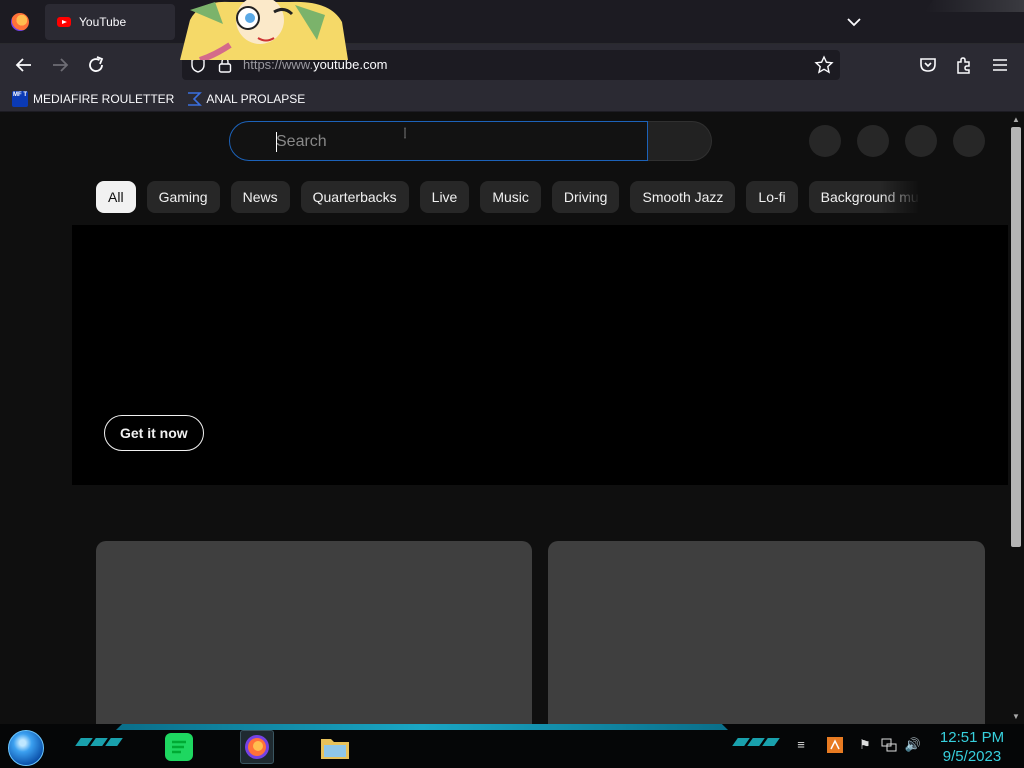 This screenshot has width=1024, height=768. Describe the element at coordinates (585, 197) in the screenshot. I see `chip-driving: Driving` at that location.